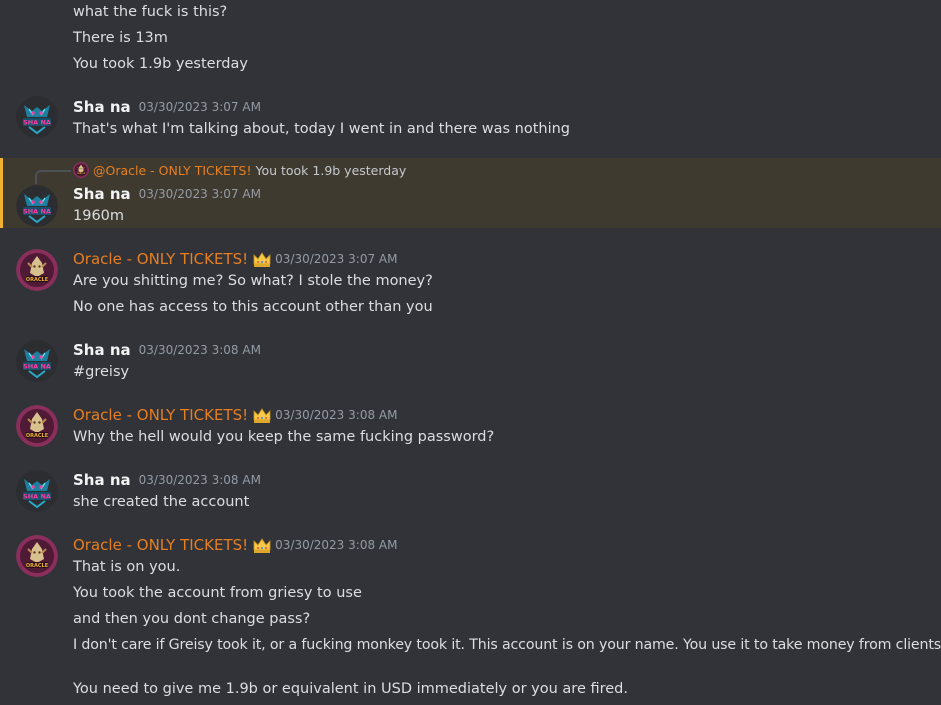  I want to click on reply-text: You took 1.9b yesterday, so click(330, 170).